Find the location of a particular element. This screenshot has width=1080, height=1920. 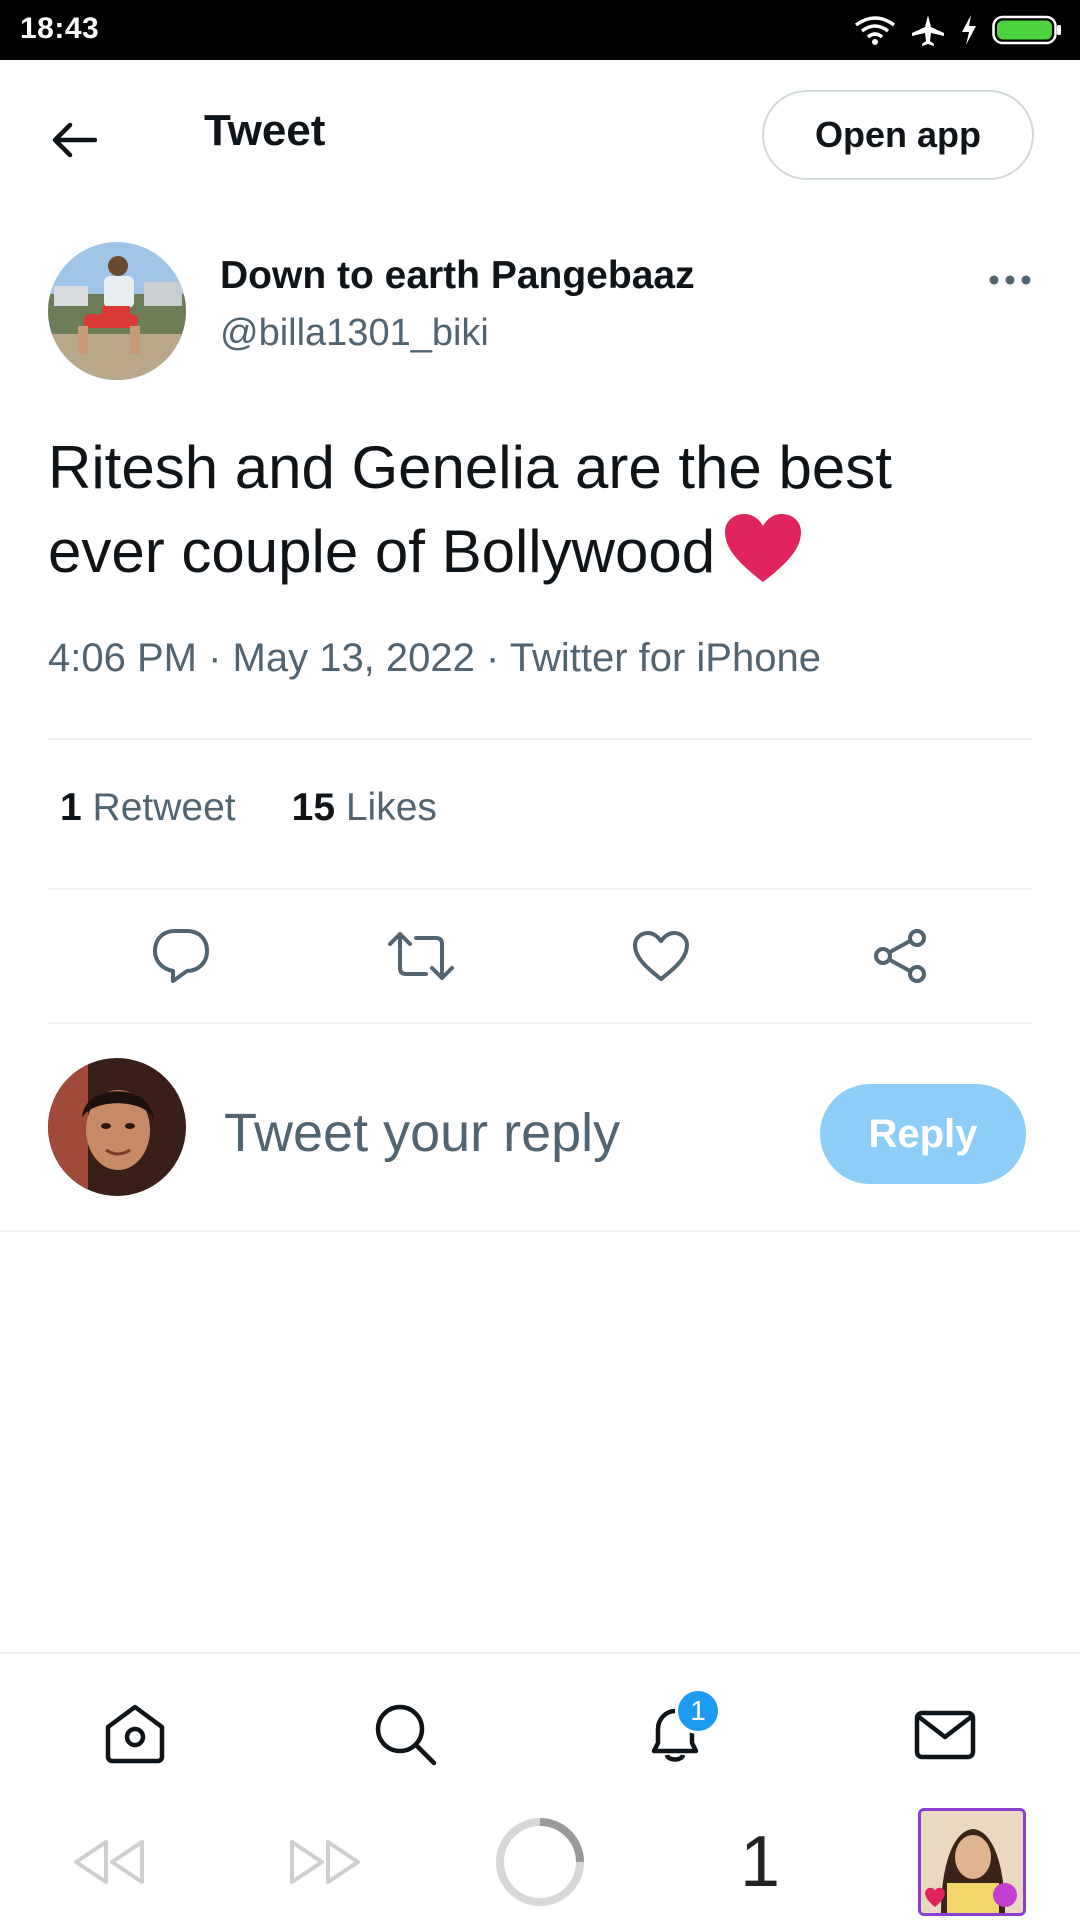

page-title: Tweet is located at coordinates (265, 130).